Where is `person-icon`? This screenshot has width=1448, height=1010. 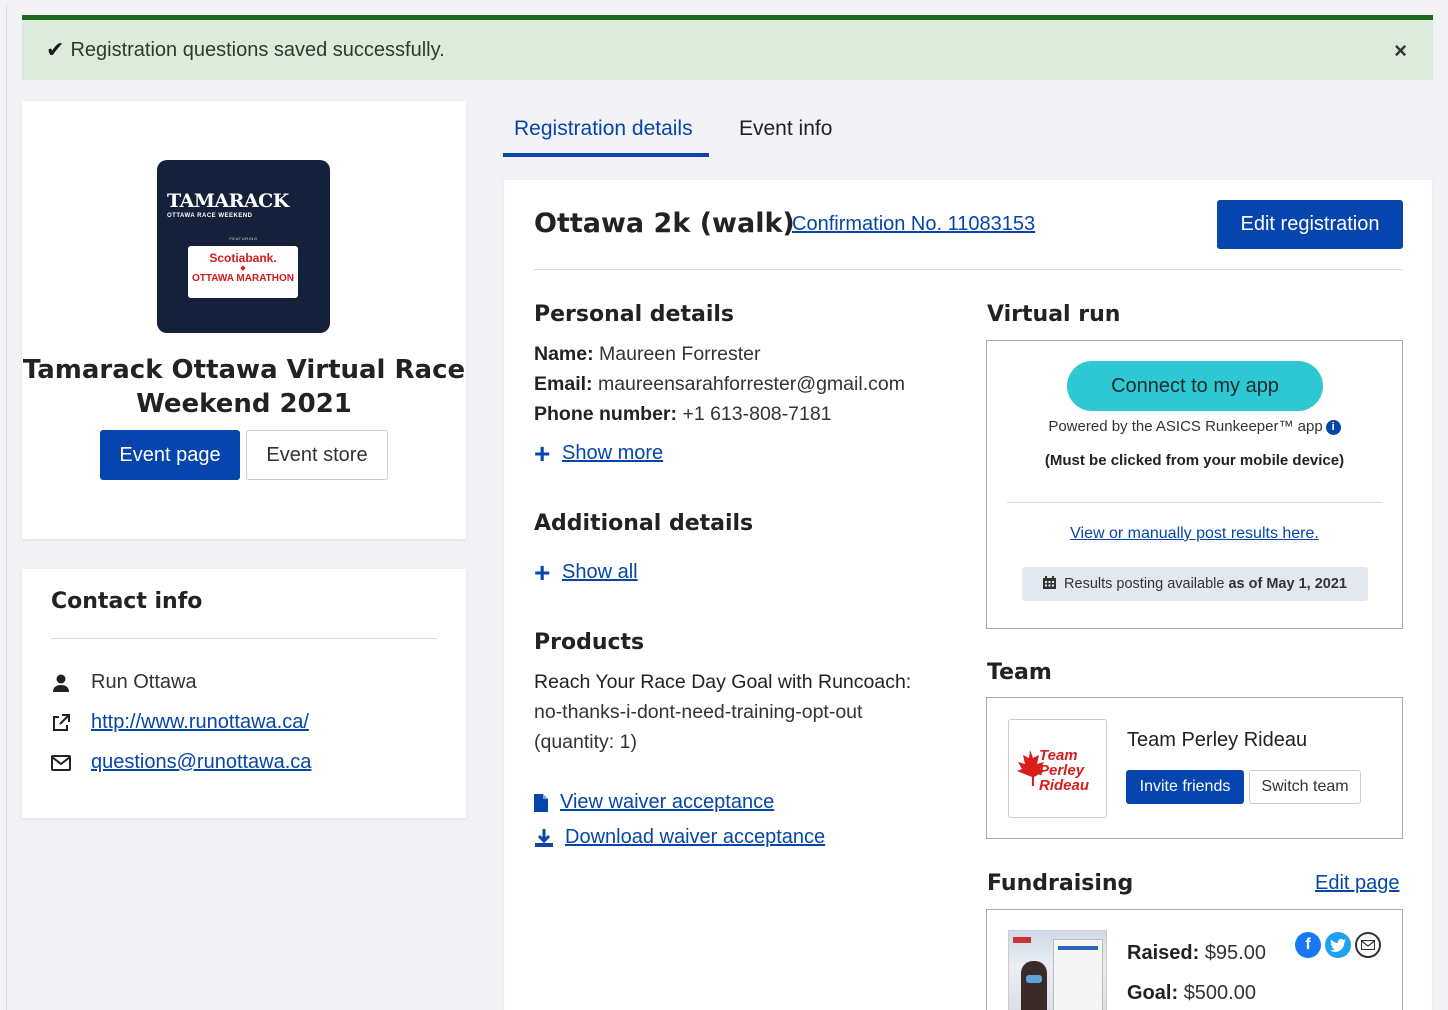 person-icon is located at coordinates (71, 683).